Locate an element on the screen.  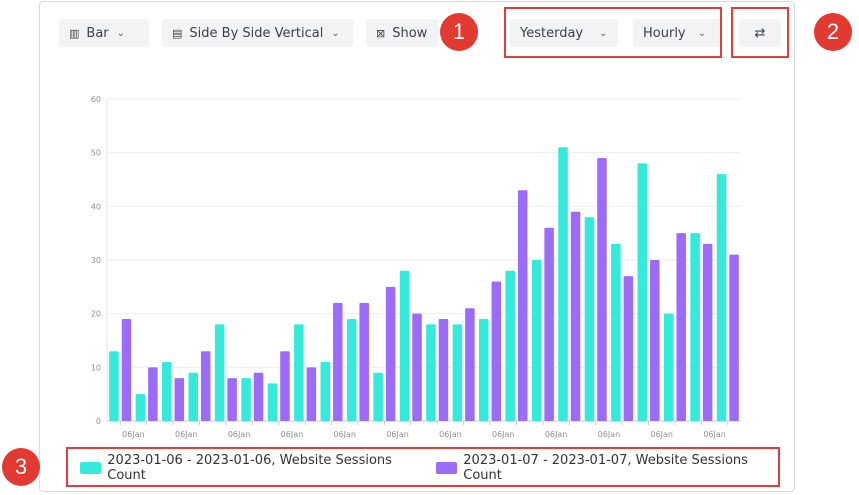
highlight-box-swap is located at coordinates (760, 32).